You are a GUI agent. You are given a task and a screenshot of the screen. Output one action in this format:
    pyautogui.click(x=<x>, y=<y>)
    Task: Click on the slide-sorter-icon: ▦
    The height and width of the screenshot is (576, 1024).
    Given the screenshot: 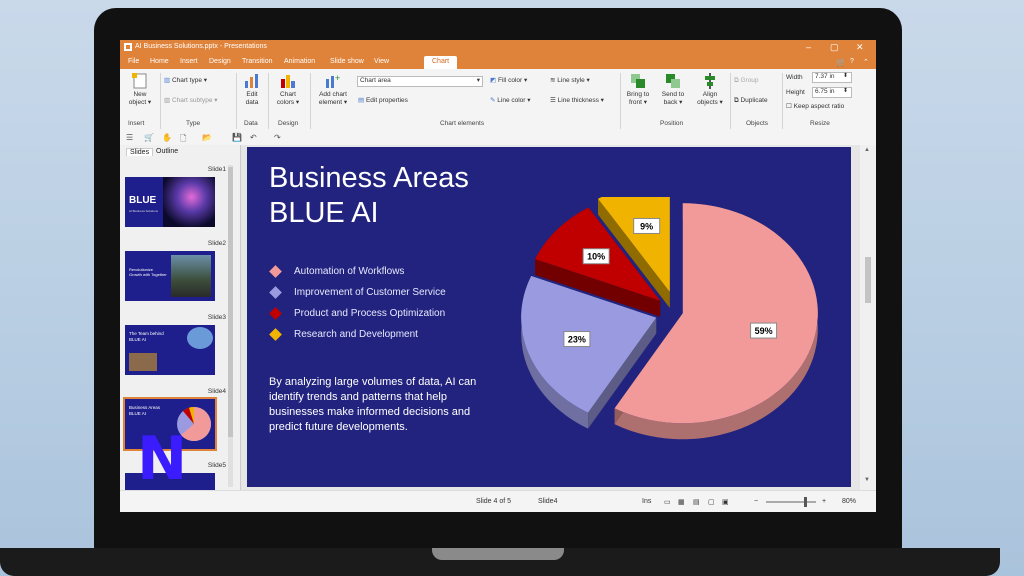 What is the action you would take?
    pyautogui.click(x=681, y=502)
    